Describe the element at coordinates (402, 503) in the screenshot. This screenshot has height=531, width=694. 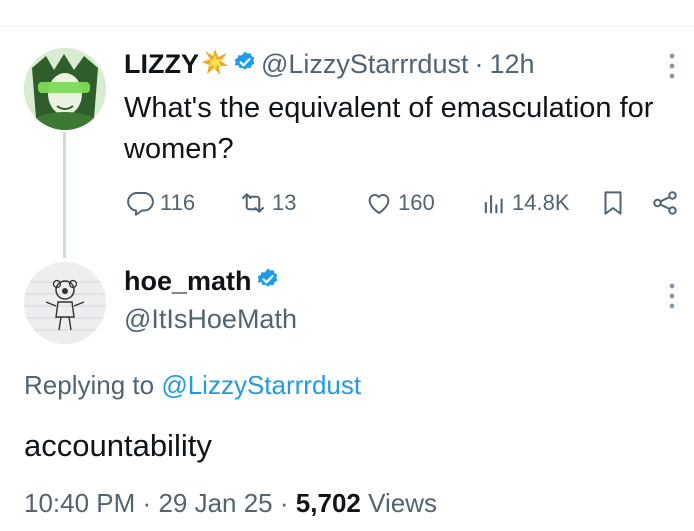
I see `reply-views-label: Views` at that location.